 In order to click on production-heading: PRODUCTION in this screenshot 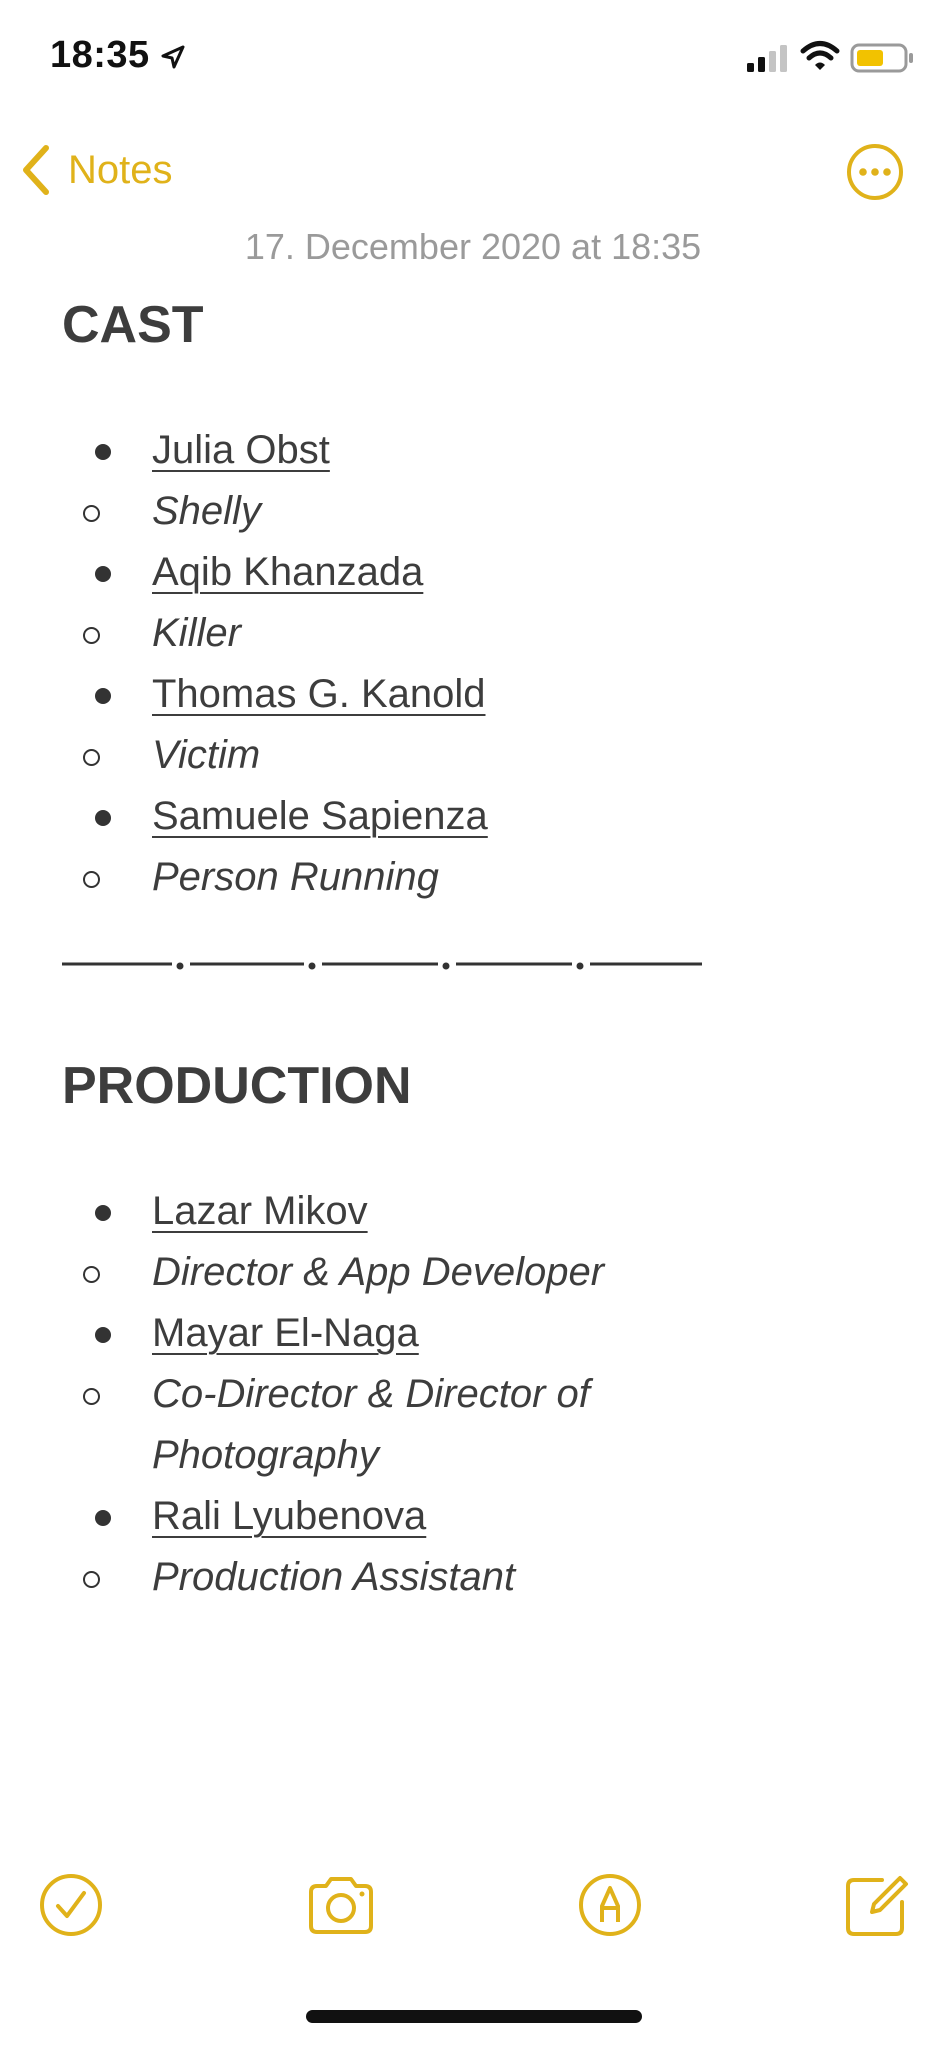, I will do `click(237, 1086)`.